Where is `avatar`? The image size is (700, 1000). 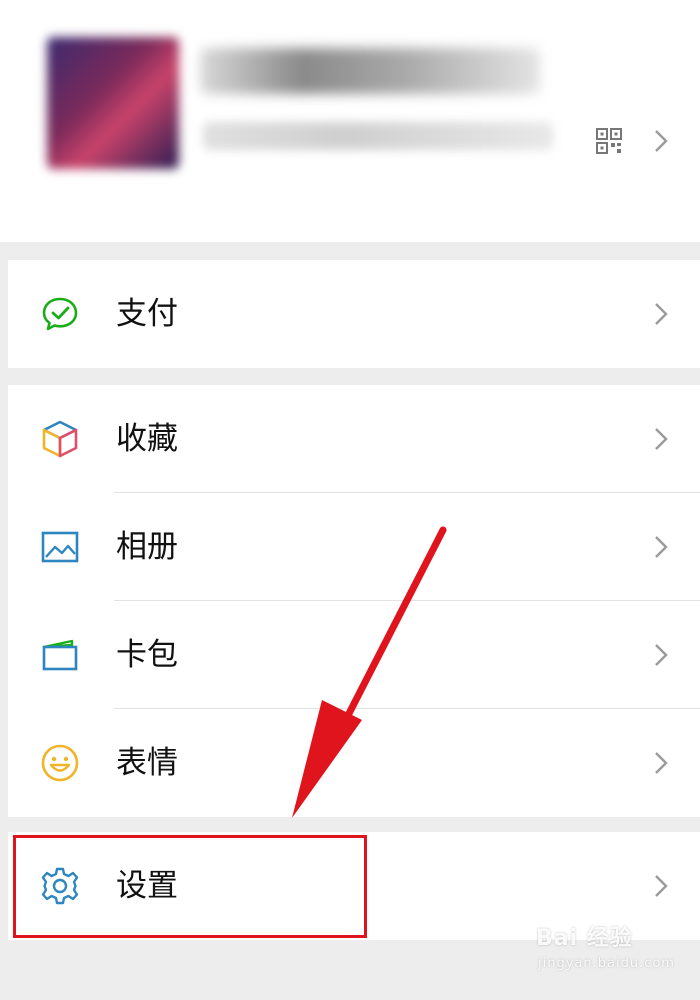
avatar is located at coordinates (113, 103).